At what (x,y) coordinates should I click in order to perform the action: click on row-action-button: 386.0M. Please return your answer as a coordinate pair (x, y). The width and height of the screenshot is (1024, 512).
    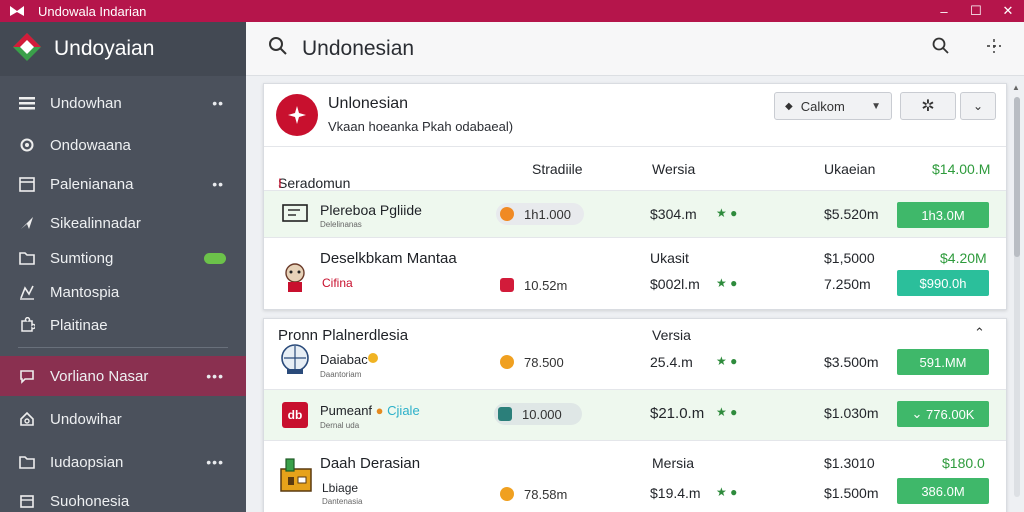
    Looking at the image, I should click on (943, 491).